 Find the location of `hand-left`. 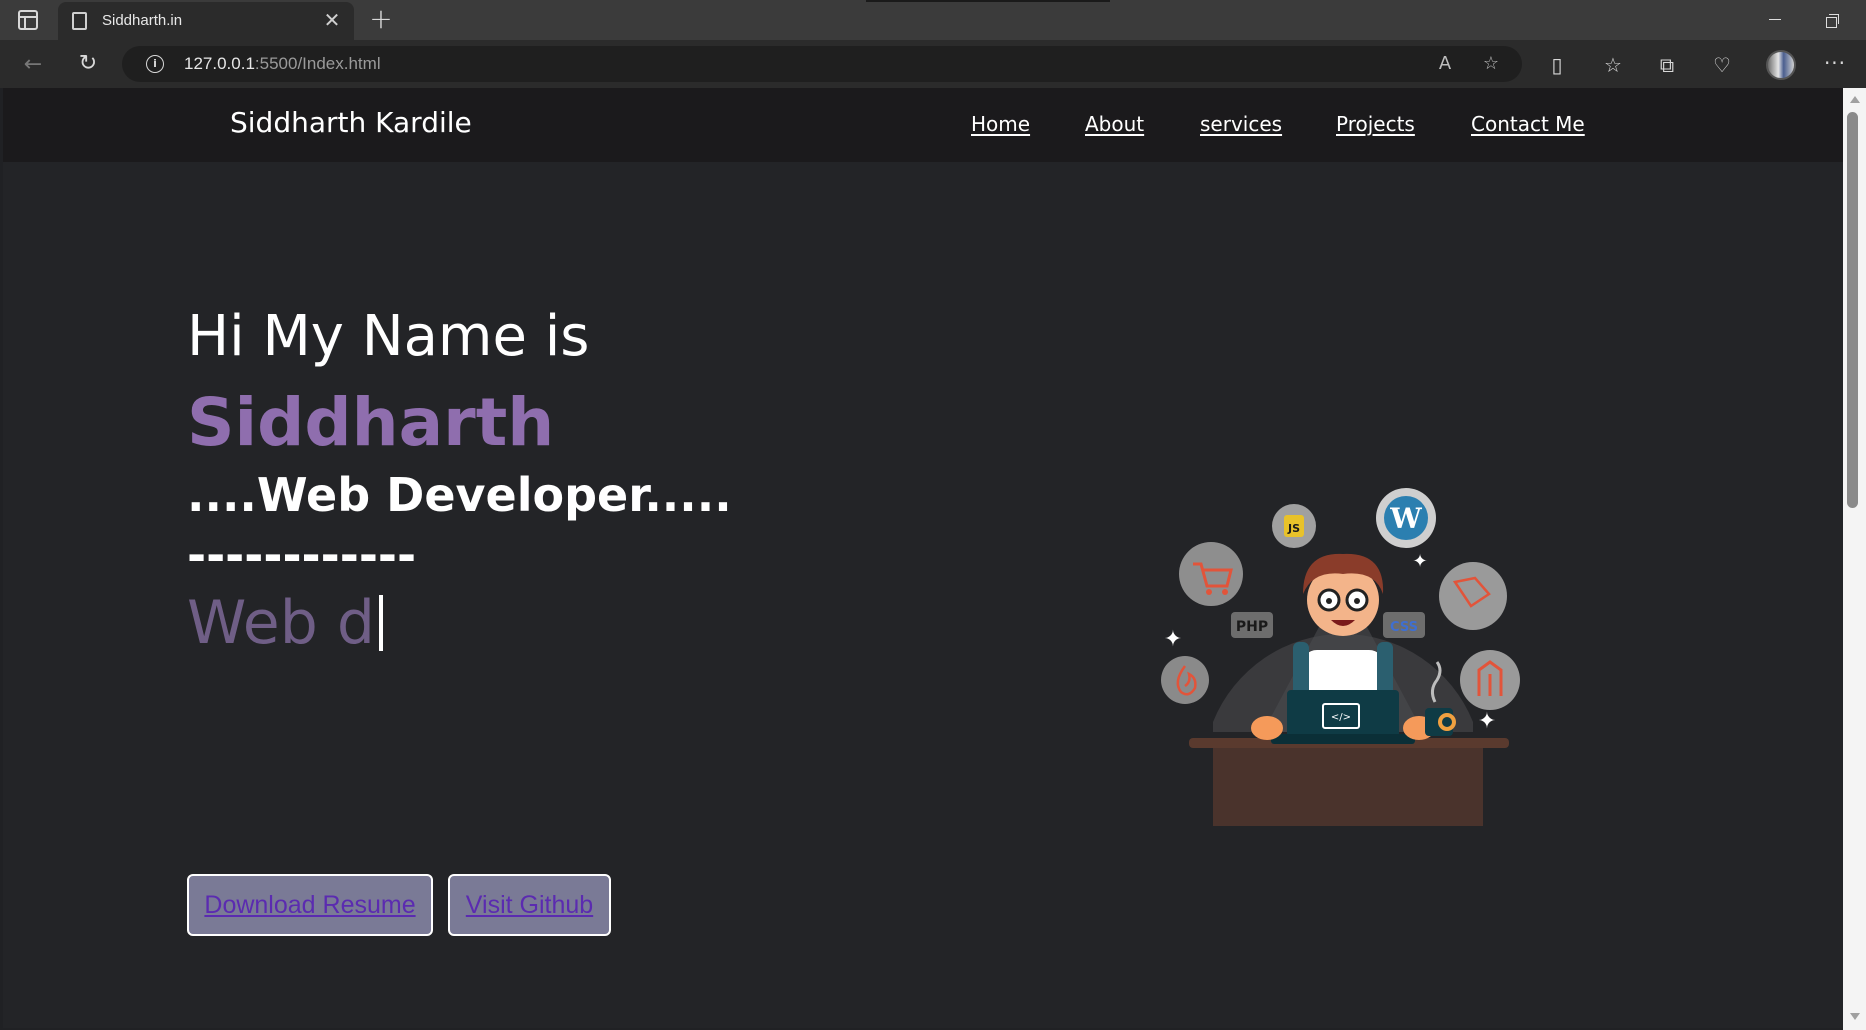

hand-left is located at coordinates (1267, 728).